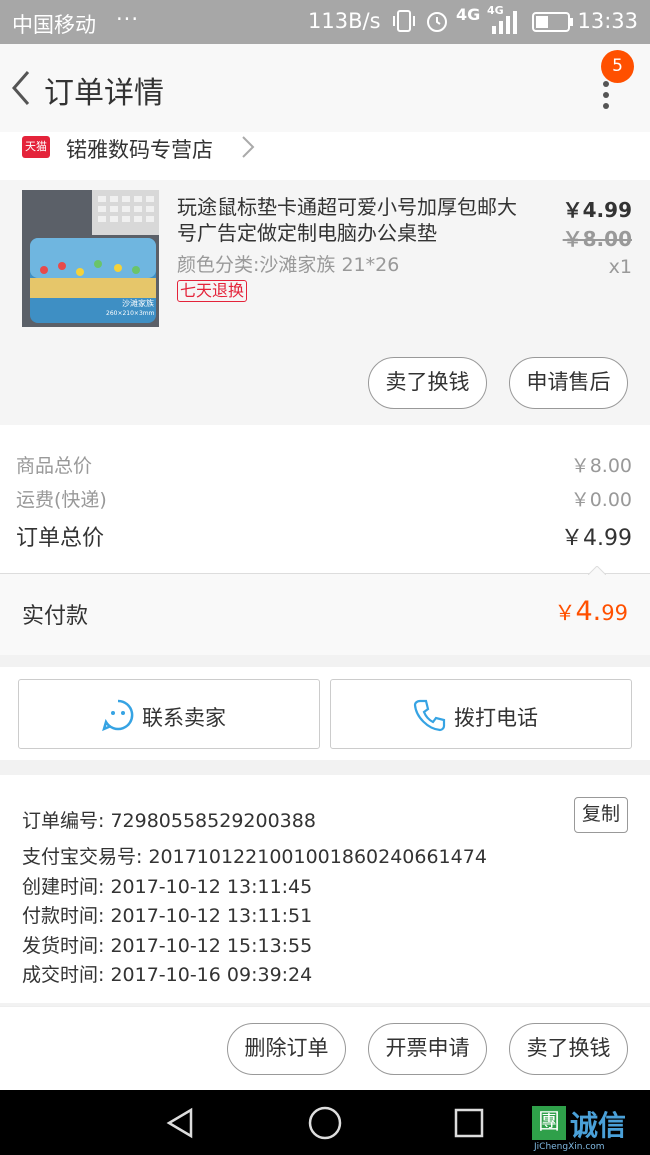 This screenshot has height=1155, width=650. I want to click on paid-amount-row: 实付款 ￥4.99, so click(325, 614).